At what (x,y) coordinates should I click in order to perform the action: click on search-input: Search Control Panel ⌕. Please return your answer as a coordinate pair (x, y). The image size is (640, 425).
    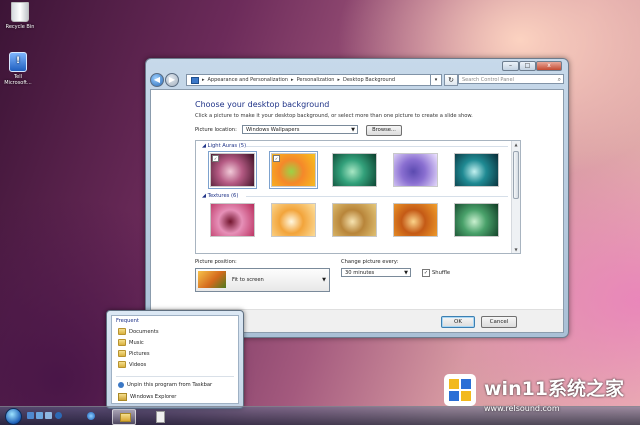
    Looking at the image, I should click on (511, 79).